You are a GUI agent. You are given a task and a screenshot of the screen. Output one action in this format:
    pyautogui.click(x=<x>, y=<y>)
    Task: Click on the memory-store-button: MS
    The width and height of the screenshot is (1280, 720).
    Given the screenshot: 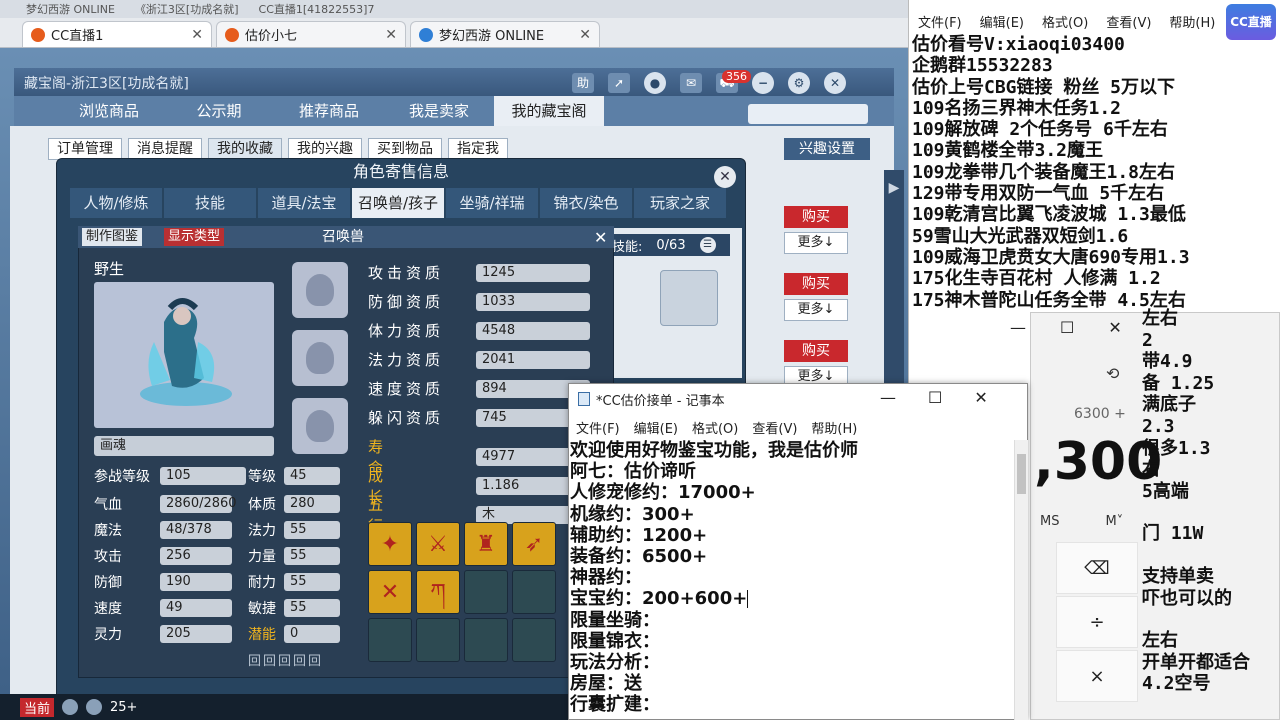 What is the action you would take?
    pyautogui.click(x=1049, y=521)
    